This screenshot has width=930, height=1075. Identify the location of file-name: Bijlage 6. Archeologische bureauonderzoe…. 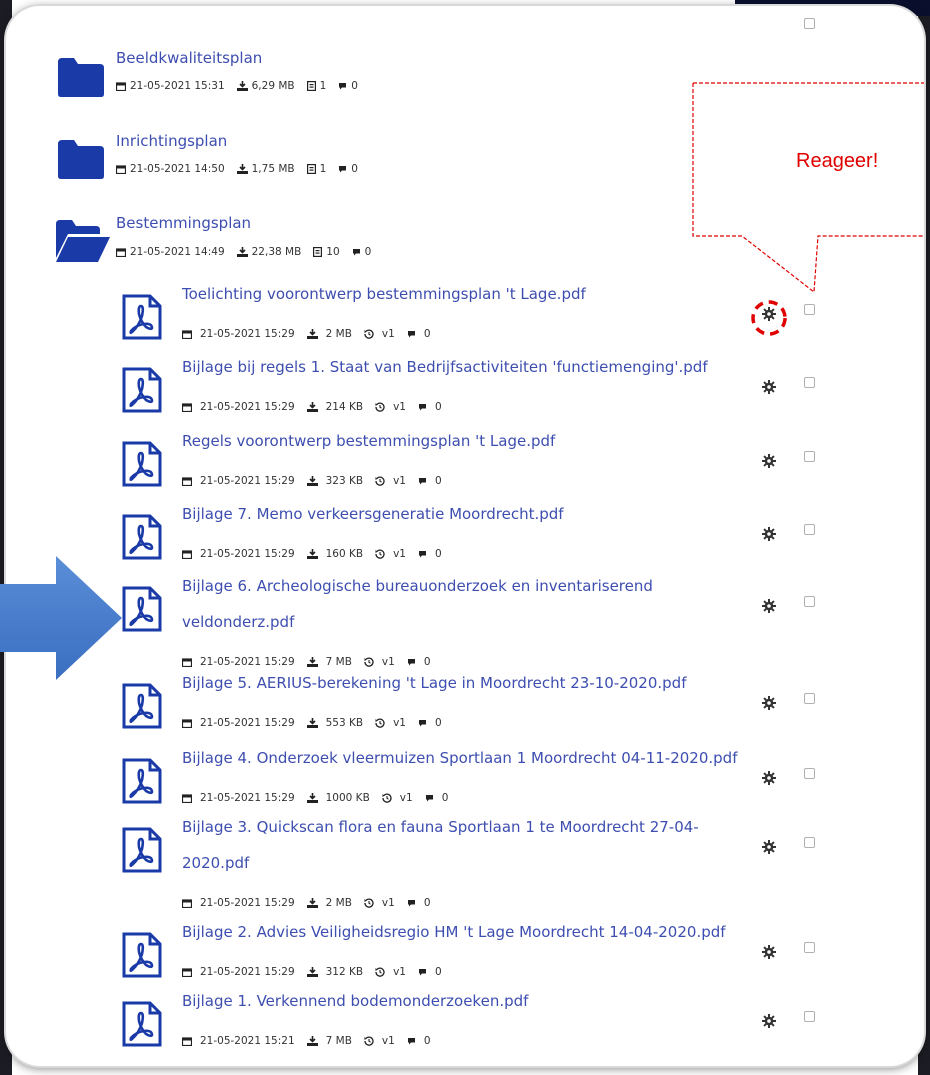
(417, 604).